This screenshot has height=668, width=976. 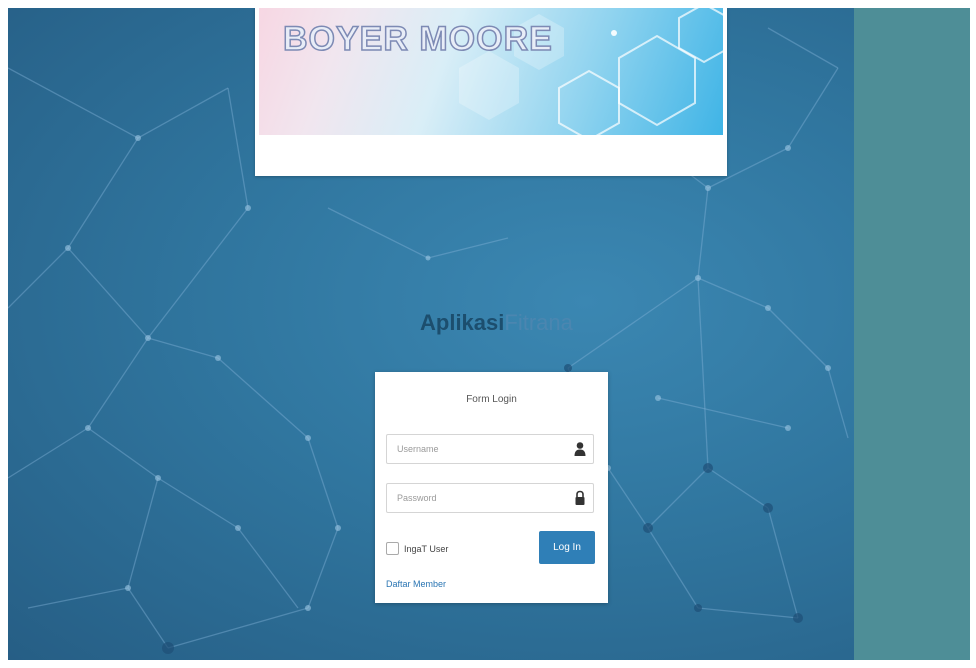 What do you see at coordinates (426, 549) in the screenshot?
I see `remember-user-label: IngaT User` at bounding box center [426, 549].